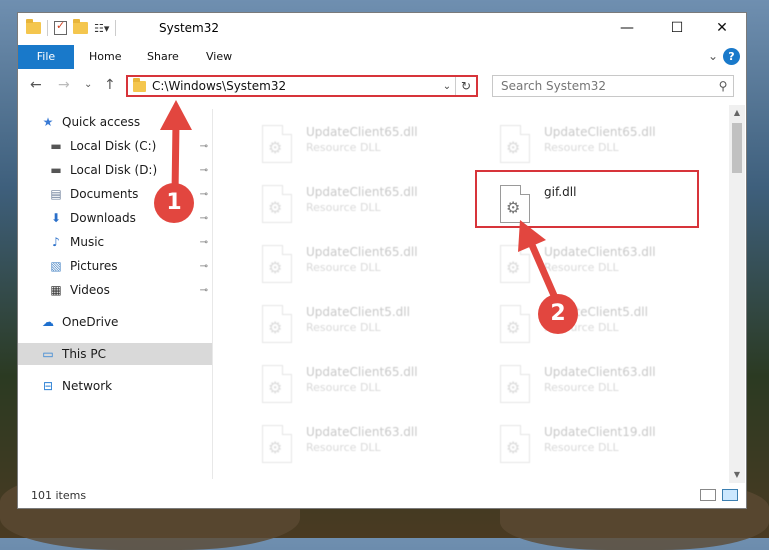 This screenshot has height=550, width=769. Describe the element at coordinates (189, 28) in the screenshot. I see `window-title: System32` at that location.